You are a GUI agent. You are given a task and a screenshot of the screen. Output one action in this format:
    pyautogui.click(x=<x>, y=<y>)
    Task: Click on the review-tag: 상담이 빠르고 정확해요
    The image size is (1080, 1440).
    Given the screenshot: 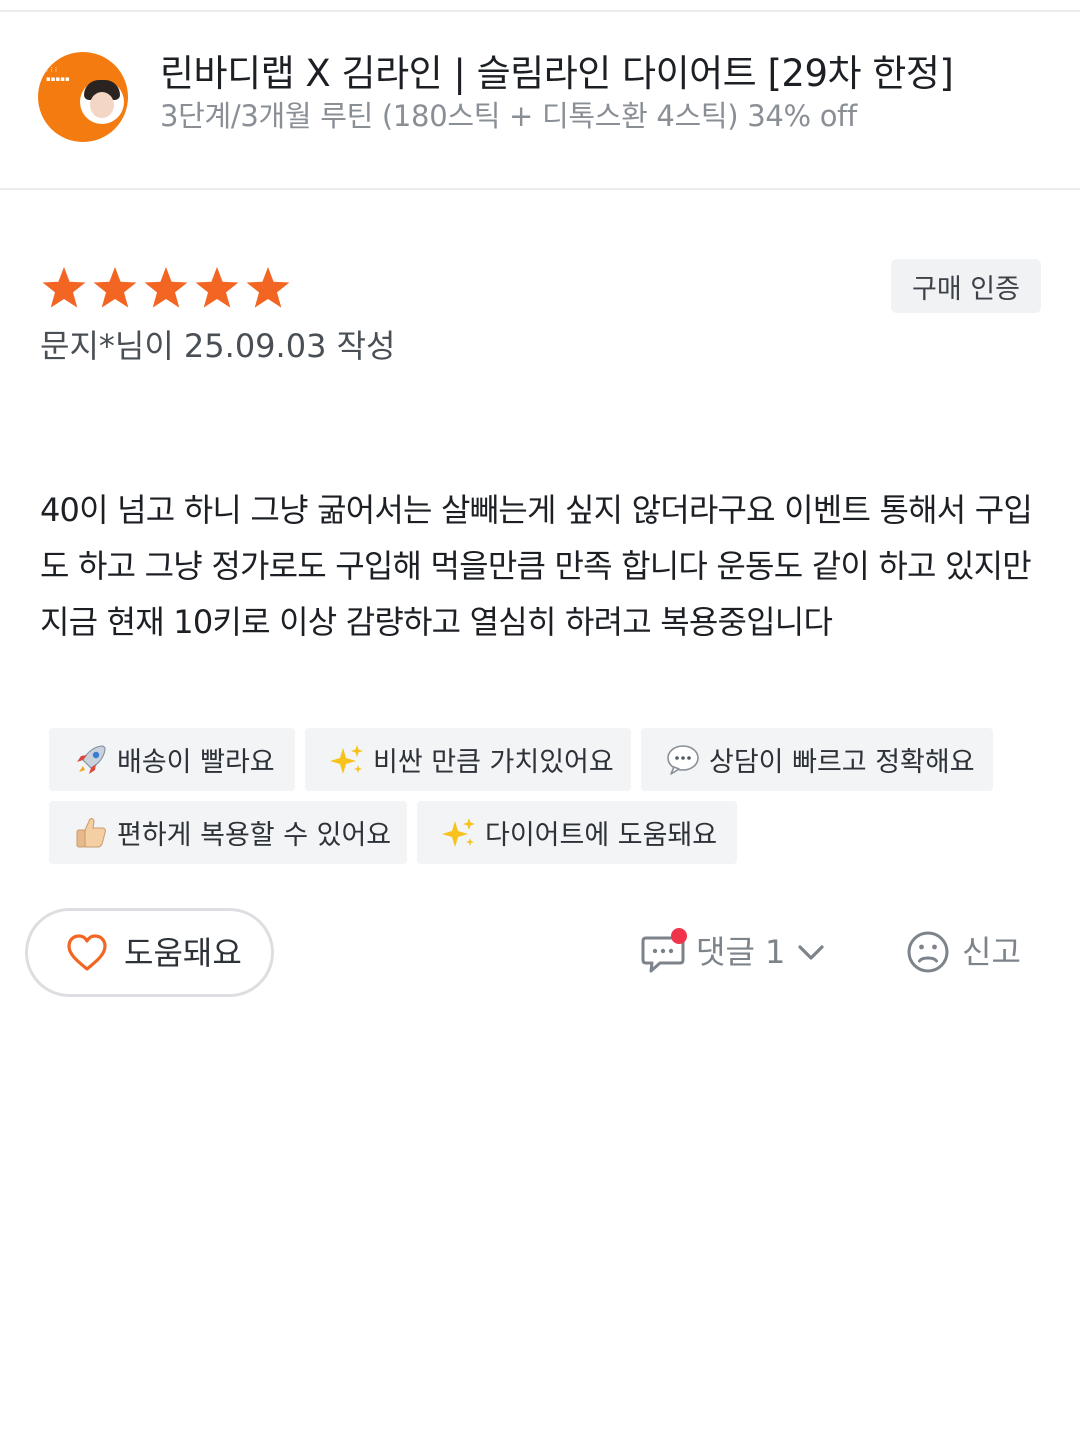 What is the action you would take?
    pyautogui.click(x=817, y=759)
    